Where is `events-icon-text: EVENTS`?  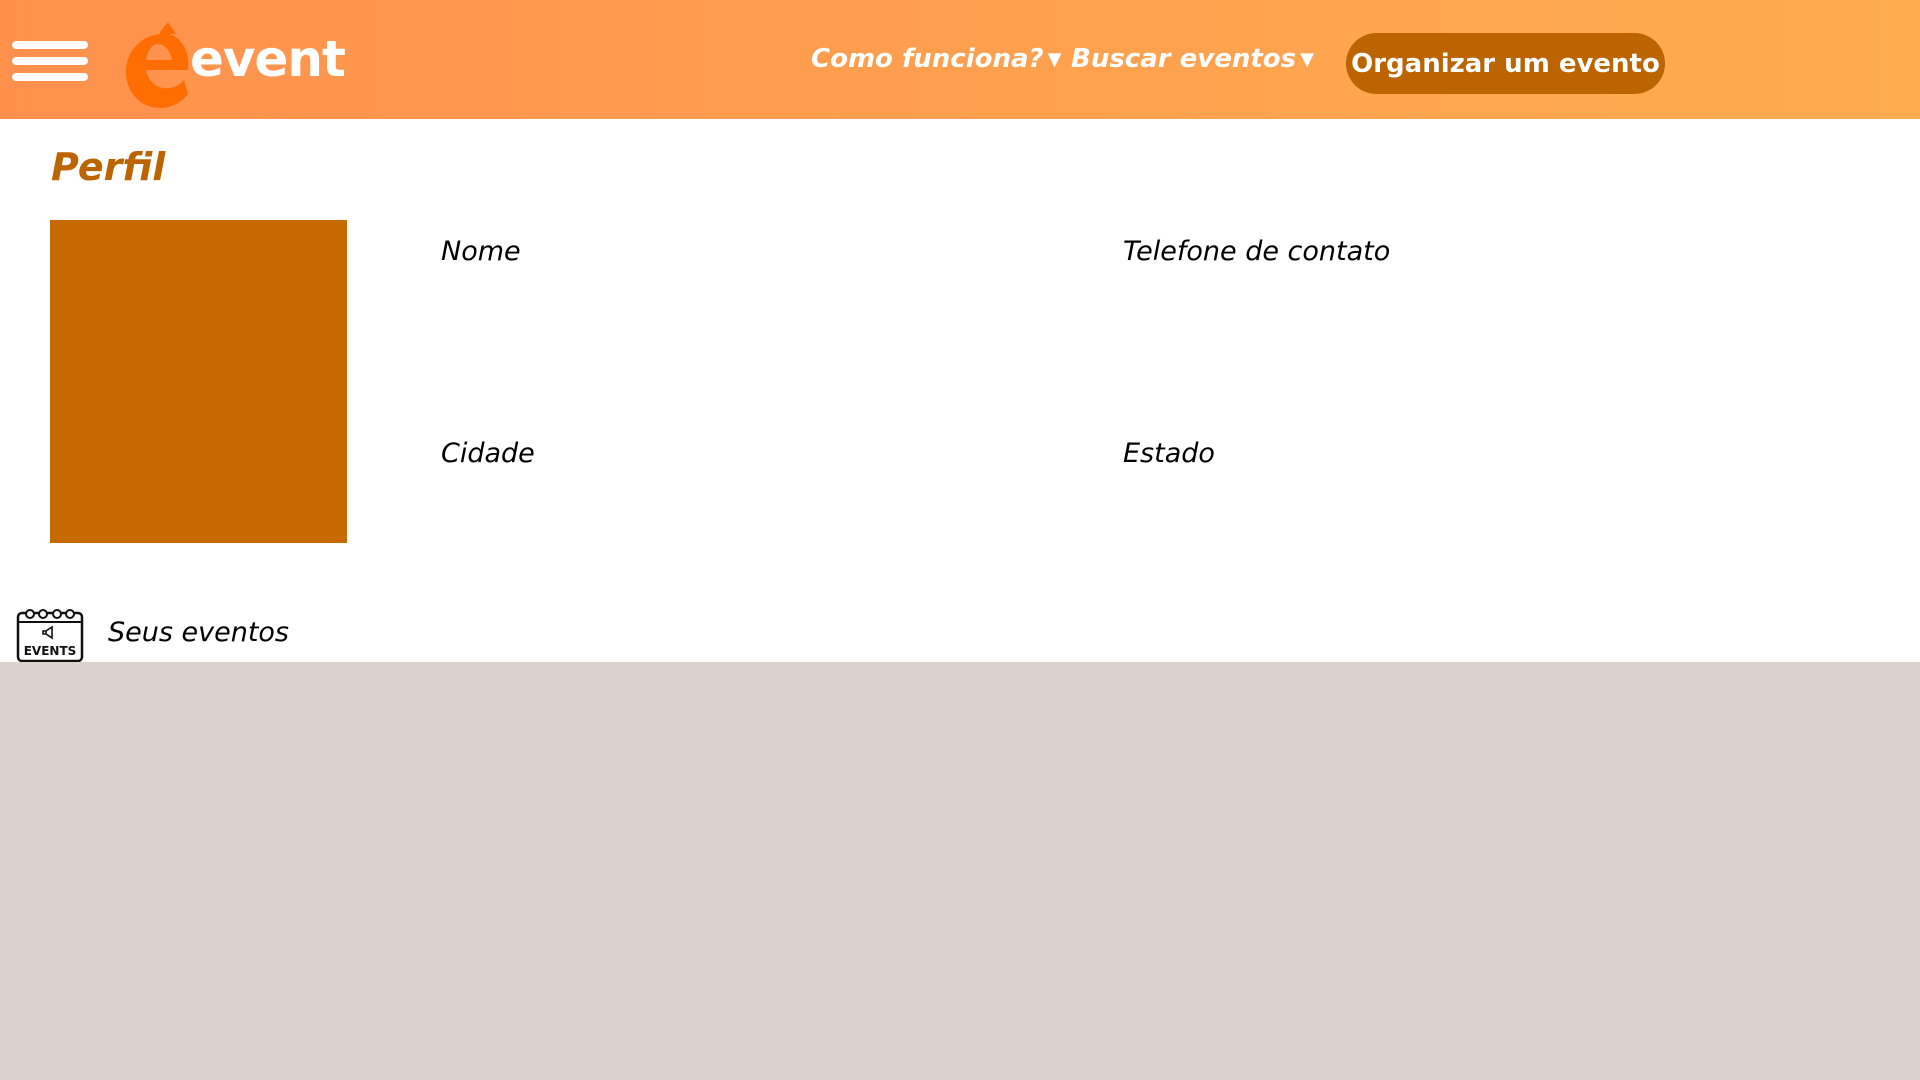
events-icon-text: EVENTS is located at coordinates (50, 651).